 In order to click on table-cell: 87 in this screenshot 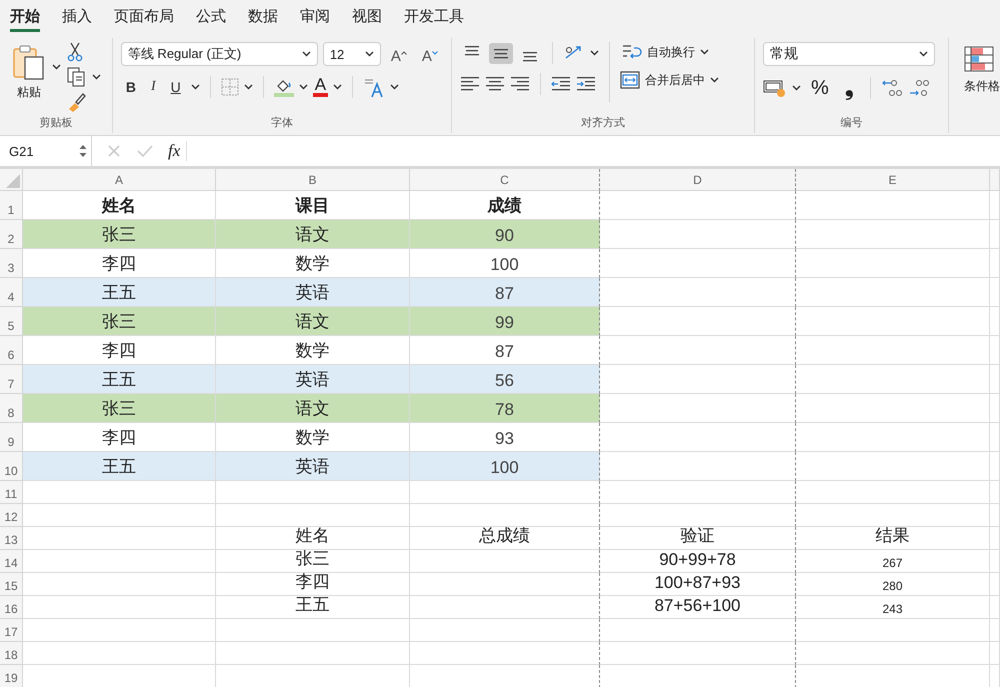, I will do `click(505, 350)`.